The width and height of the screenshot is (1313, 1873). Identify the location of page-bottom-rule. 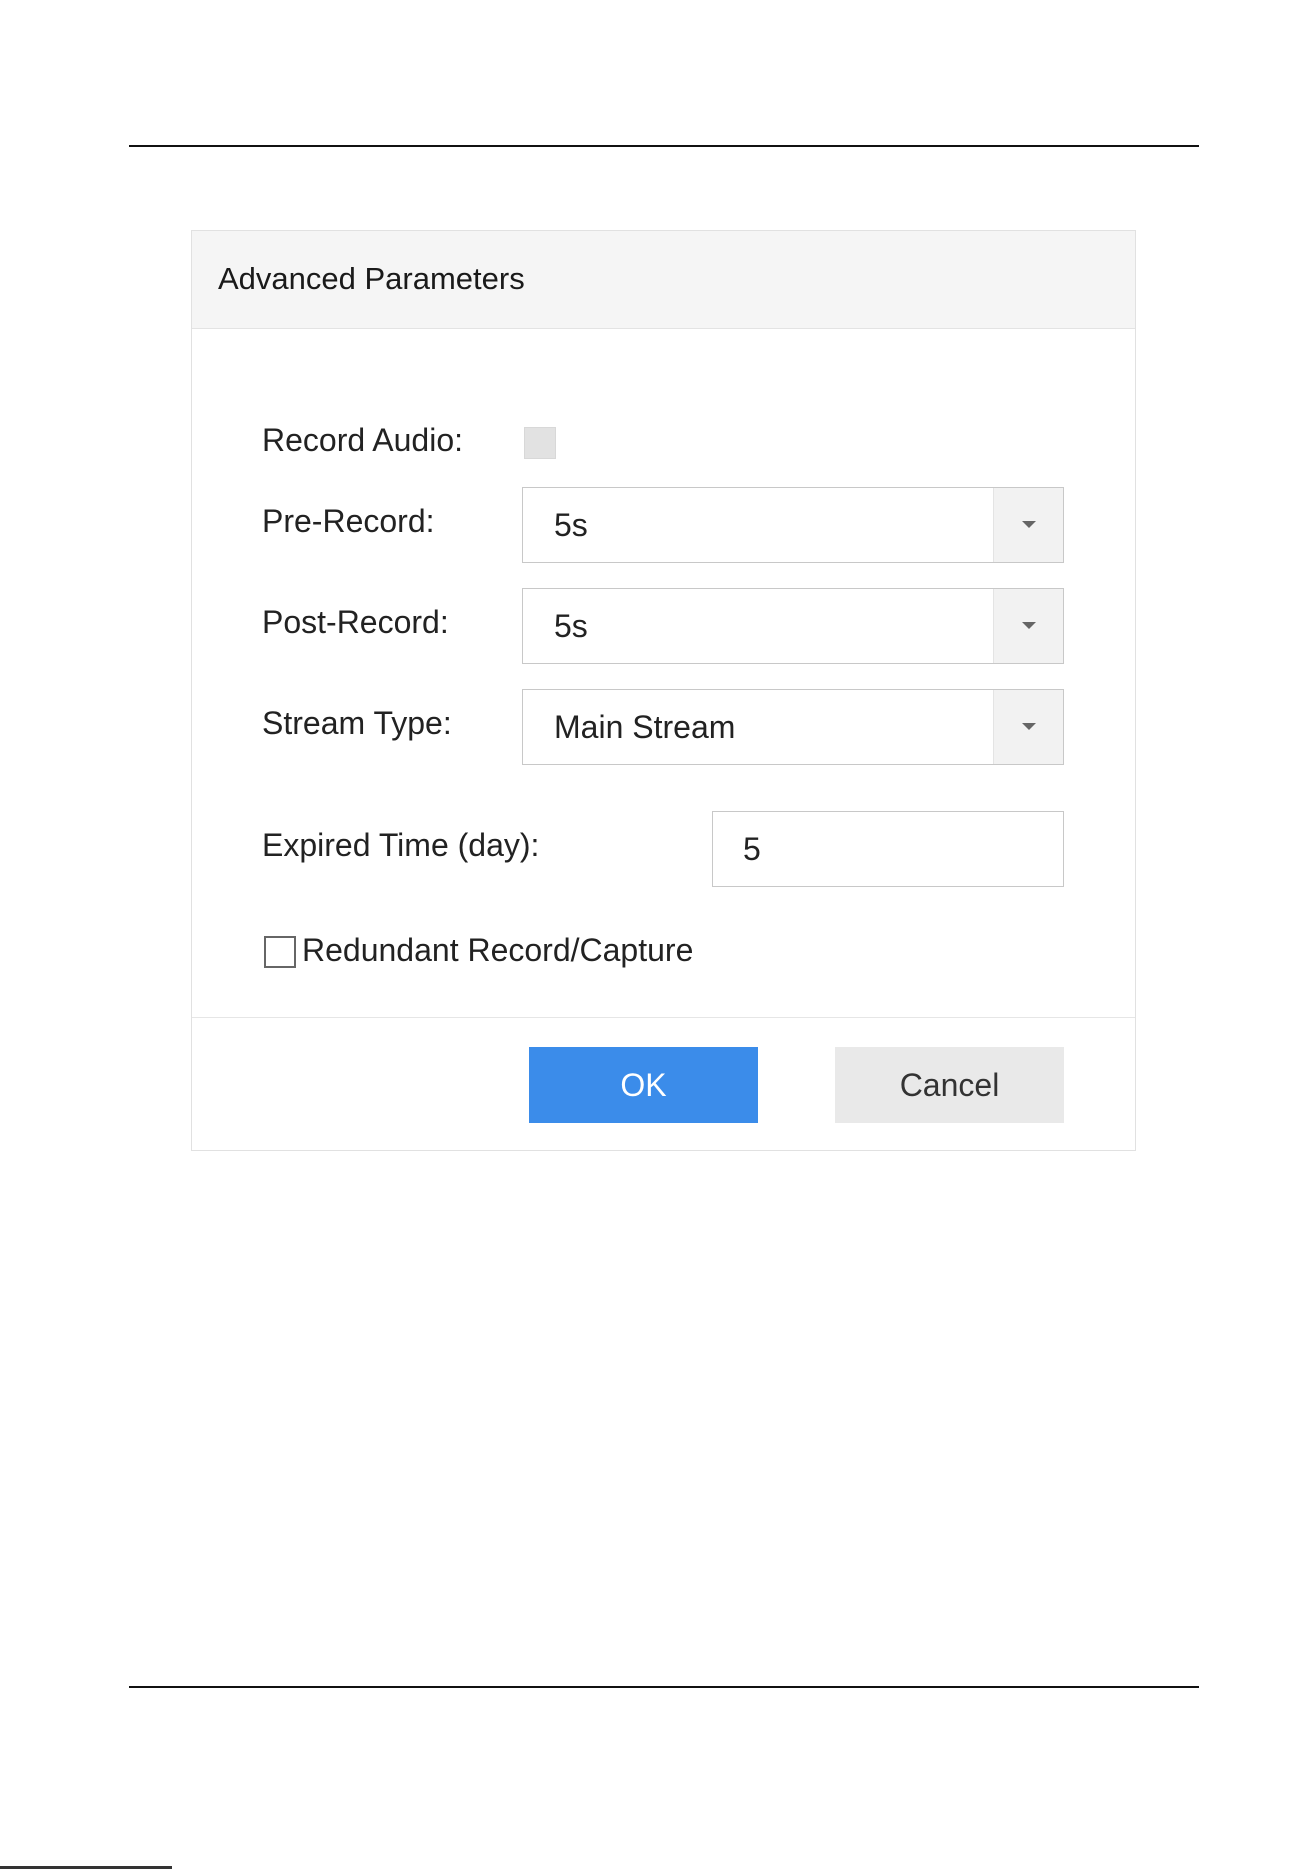
(664, 1687).